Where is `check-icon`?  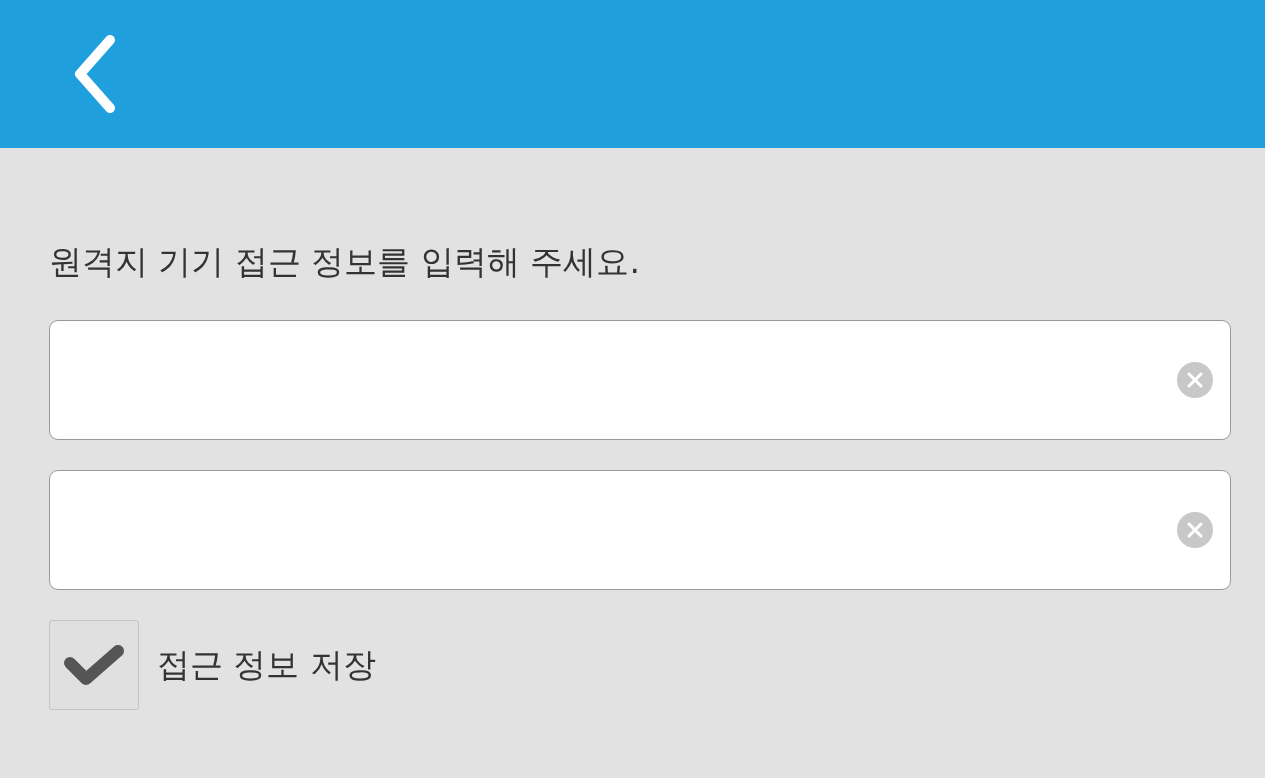 check-icon is located at coordinates (94, 665).